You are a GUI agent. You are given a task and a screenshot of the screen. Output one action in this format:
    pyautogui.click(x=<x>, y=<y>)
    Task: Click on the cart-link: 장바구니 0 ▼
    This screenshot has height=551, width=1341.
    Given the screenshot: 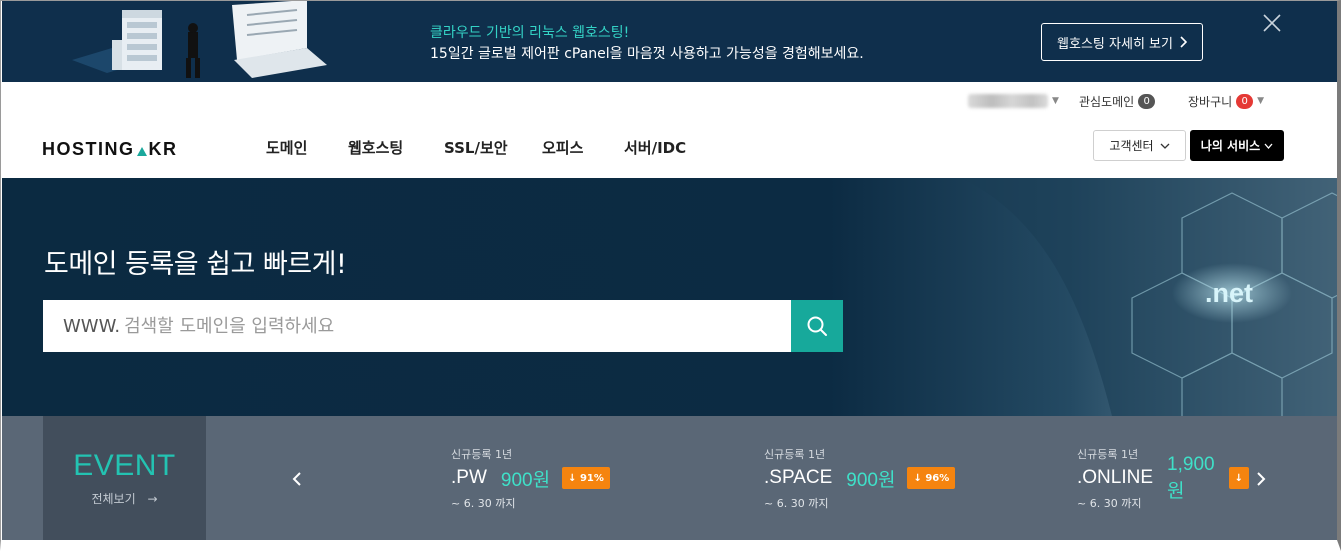 What is the action you would take?
    pyautogui.click(x=1226, y=101)
    